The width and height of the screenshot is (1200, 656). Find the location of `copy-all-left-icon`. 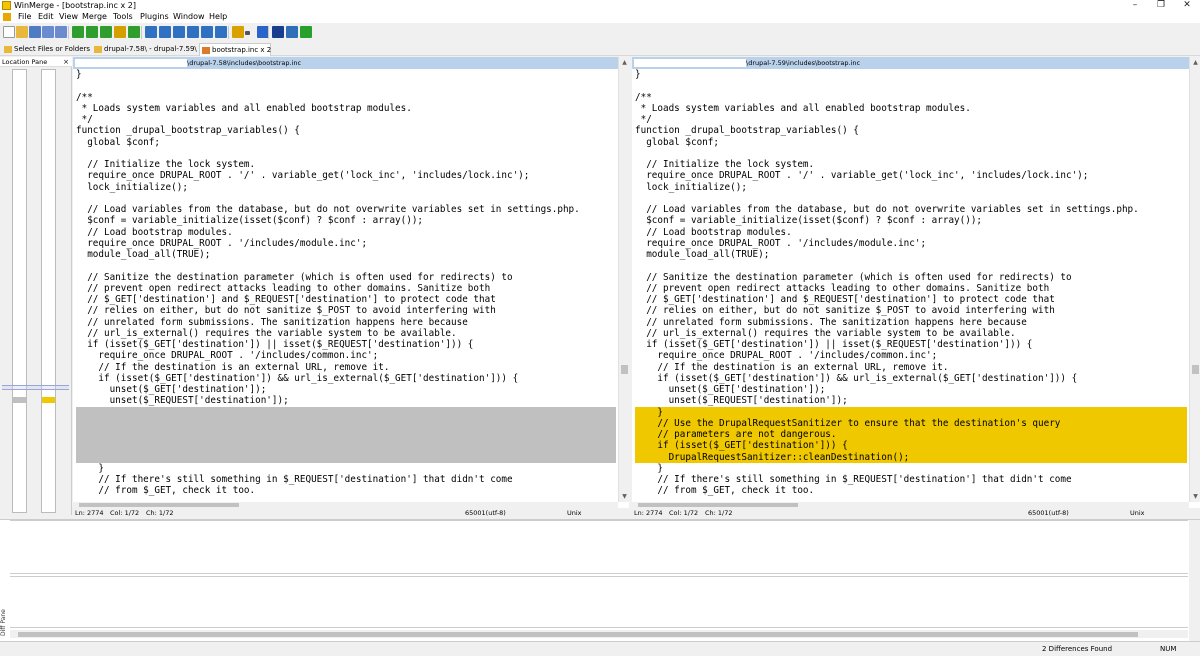

copy-all-left-icon is located at coordinates (221, 32).